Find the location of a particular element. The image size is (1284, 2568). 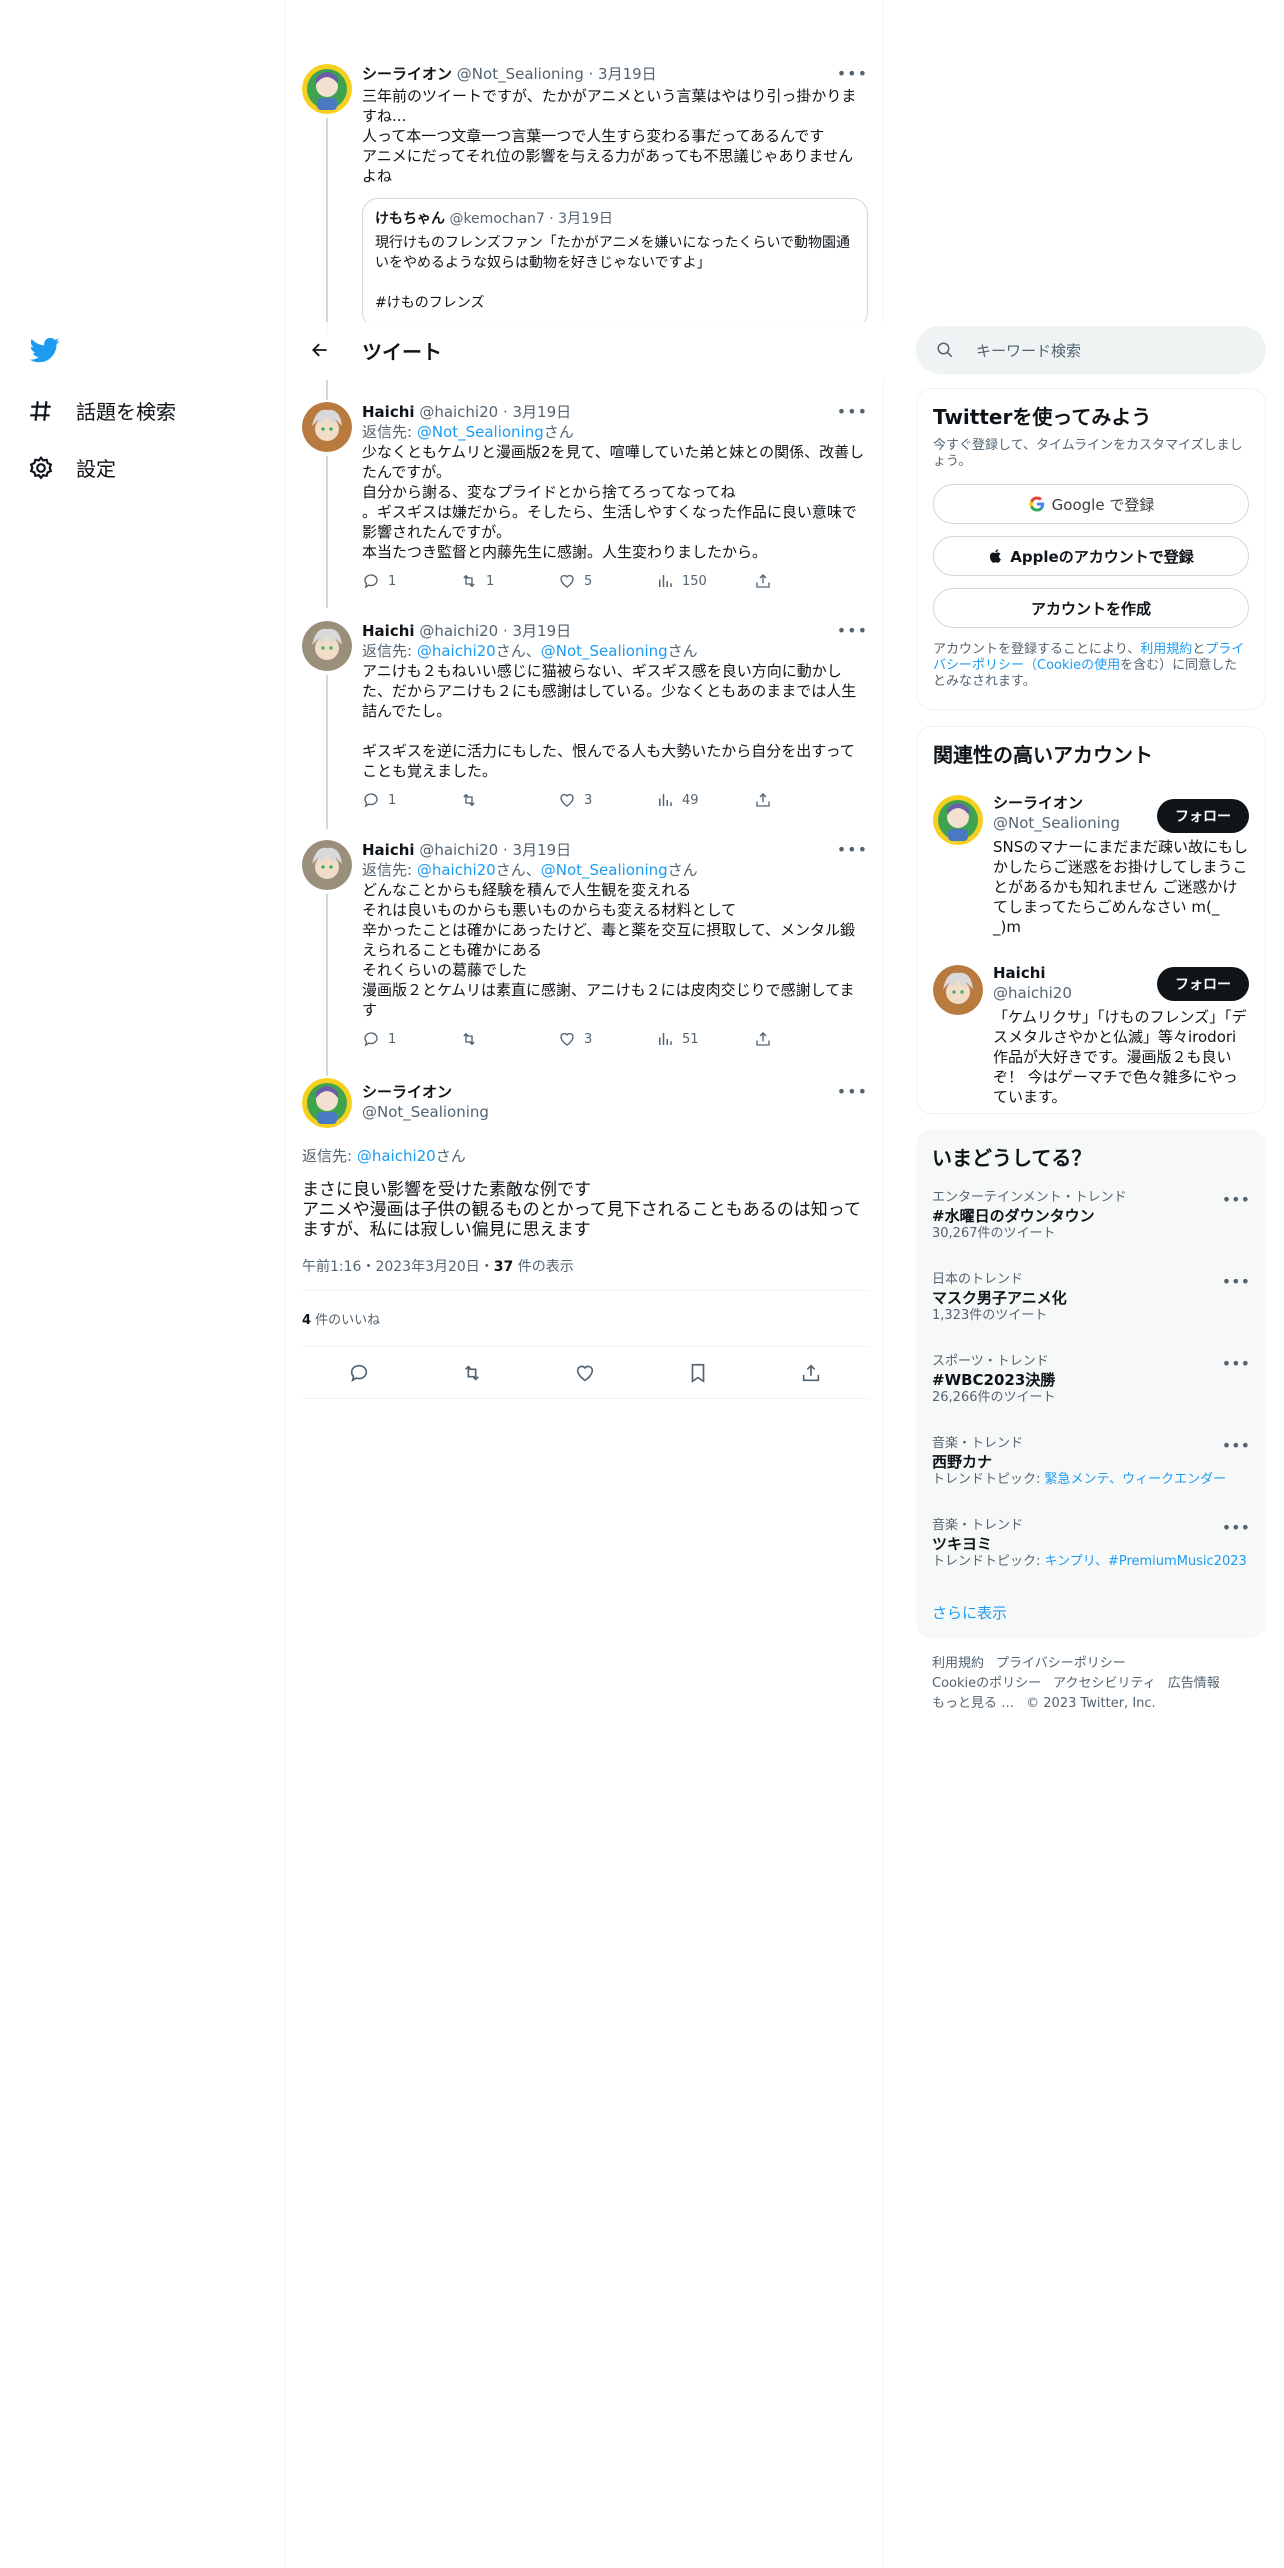

retweet-count: 1 is located at coordinates (490, 581).